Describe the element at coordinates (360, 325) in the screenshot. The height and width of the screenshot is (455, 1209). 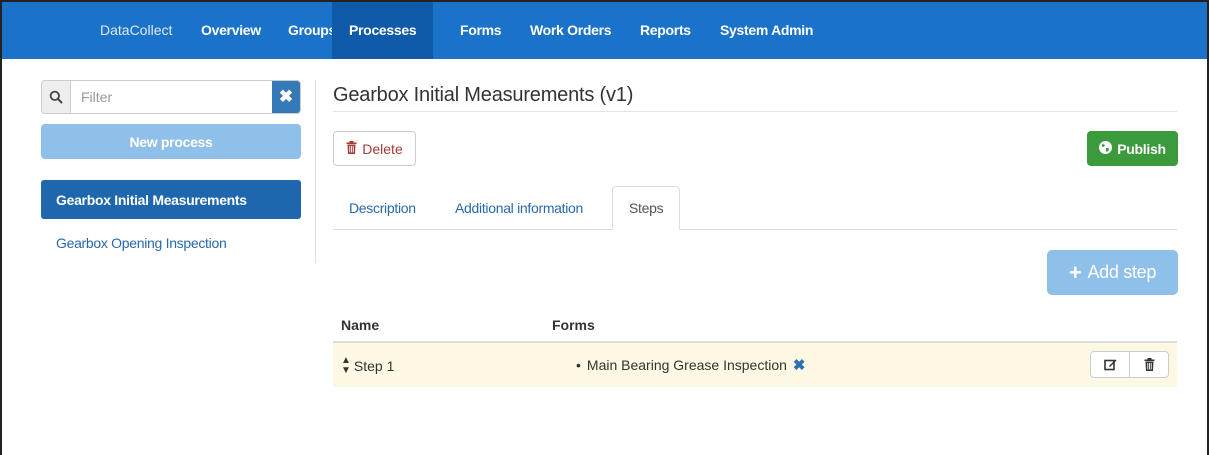
I see `column-header-name: Name` at that location.